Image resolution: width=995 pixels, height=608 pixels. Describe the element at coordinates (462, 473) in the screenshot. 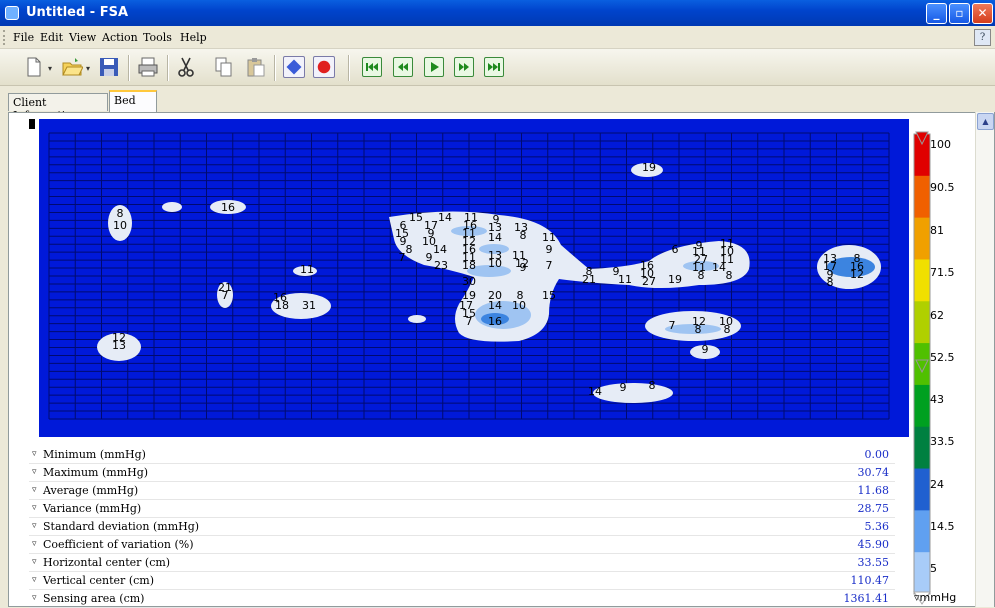

I see `stat-row-maximum: ▿ Maximum (mmHg) 30.74` at that location.